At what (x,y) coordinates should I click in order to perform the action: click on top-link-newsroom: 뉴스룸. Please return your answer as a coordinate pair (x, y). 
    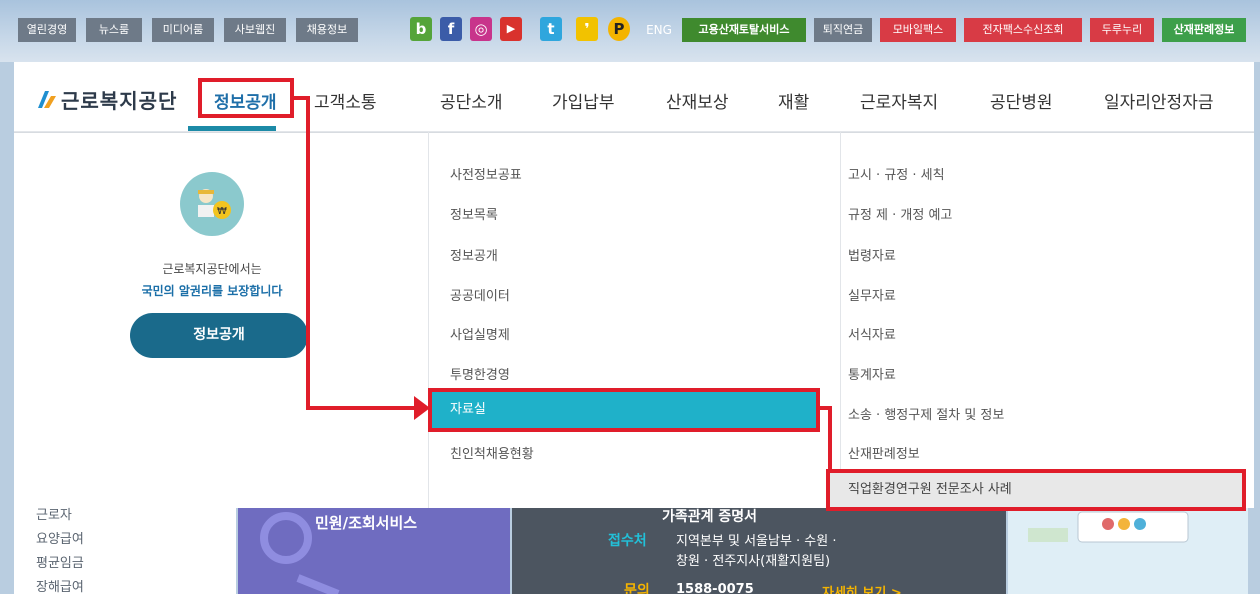
    Looking at the image, I should click on (114, 30).